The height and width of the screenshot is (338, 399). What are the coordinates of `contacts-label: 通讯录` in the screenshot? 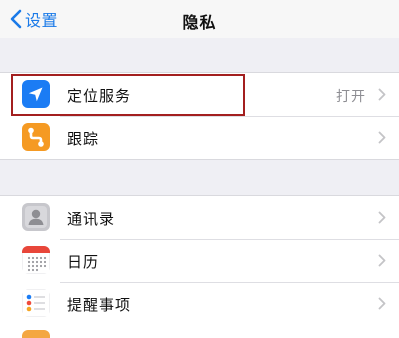 It's located at (91, 219).